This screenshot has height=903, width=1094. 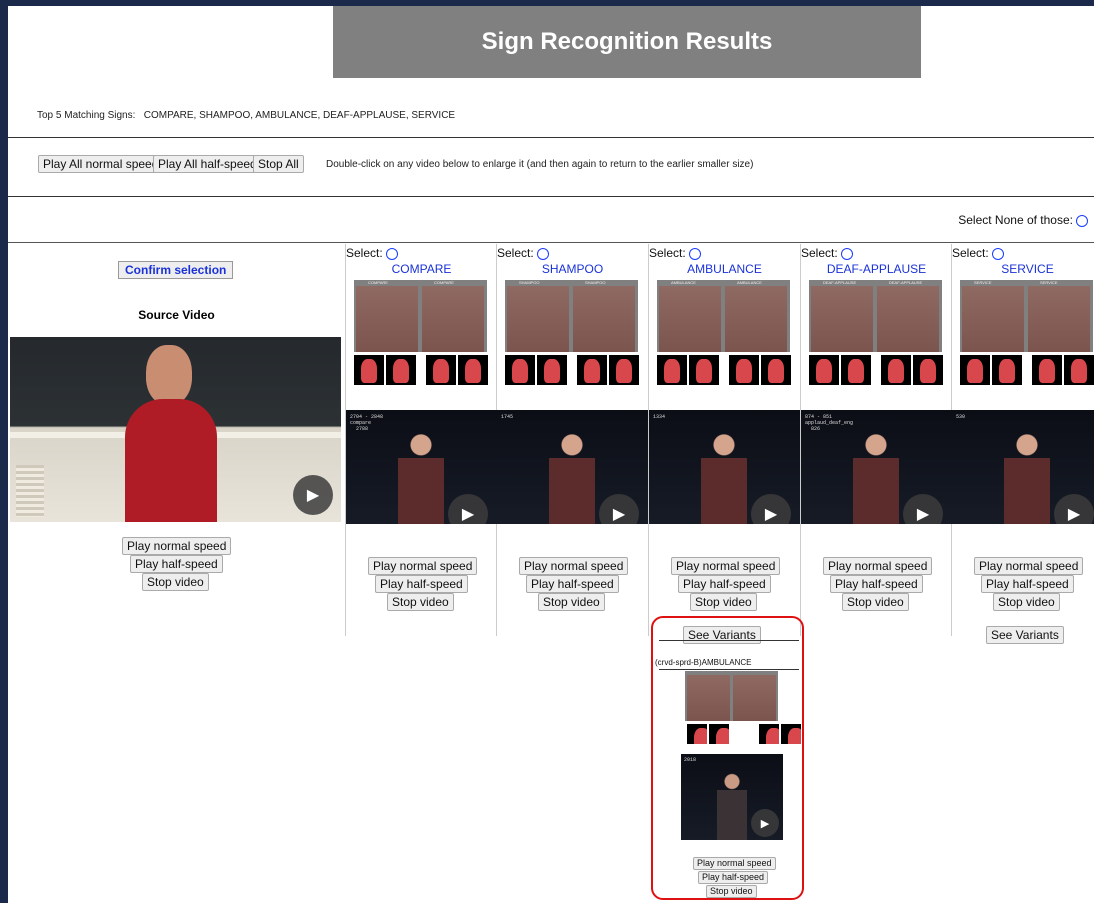 I want to click on stop-all-button: Stop All, so click(x=278, y=164).